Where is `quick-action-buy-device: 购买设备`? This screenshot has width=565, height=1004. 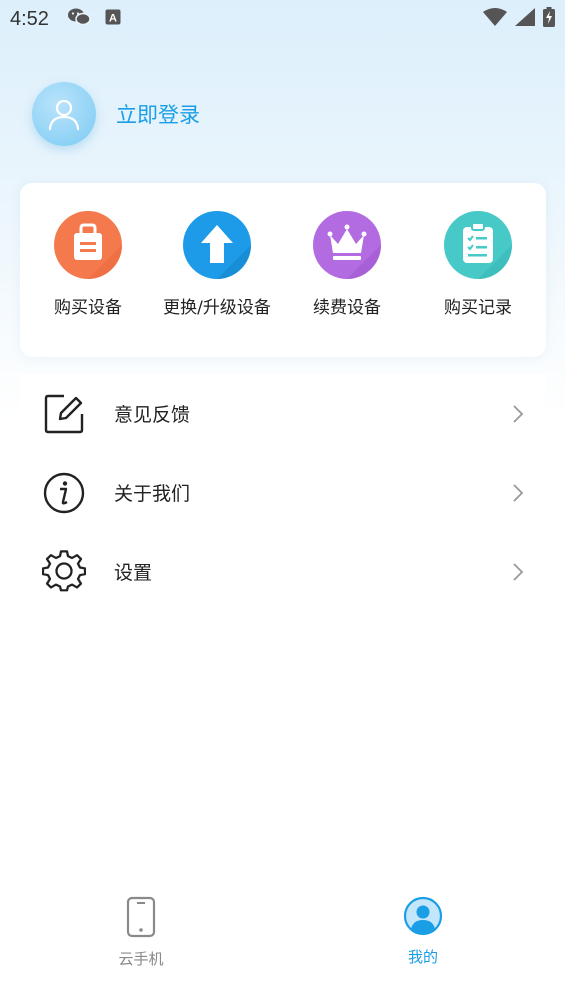 quick-action-buy-device: 购买设备 is located at coordinates (88, 264).